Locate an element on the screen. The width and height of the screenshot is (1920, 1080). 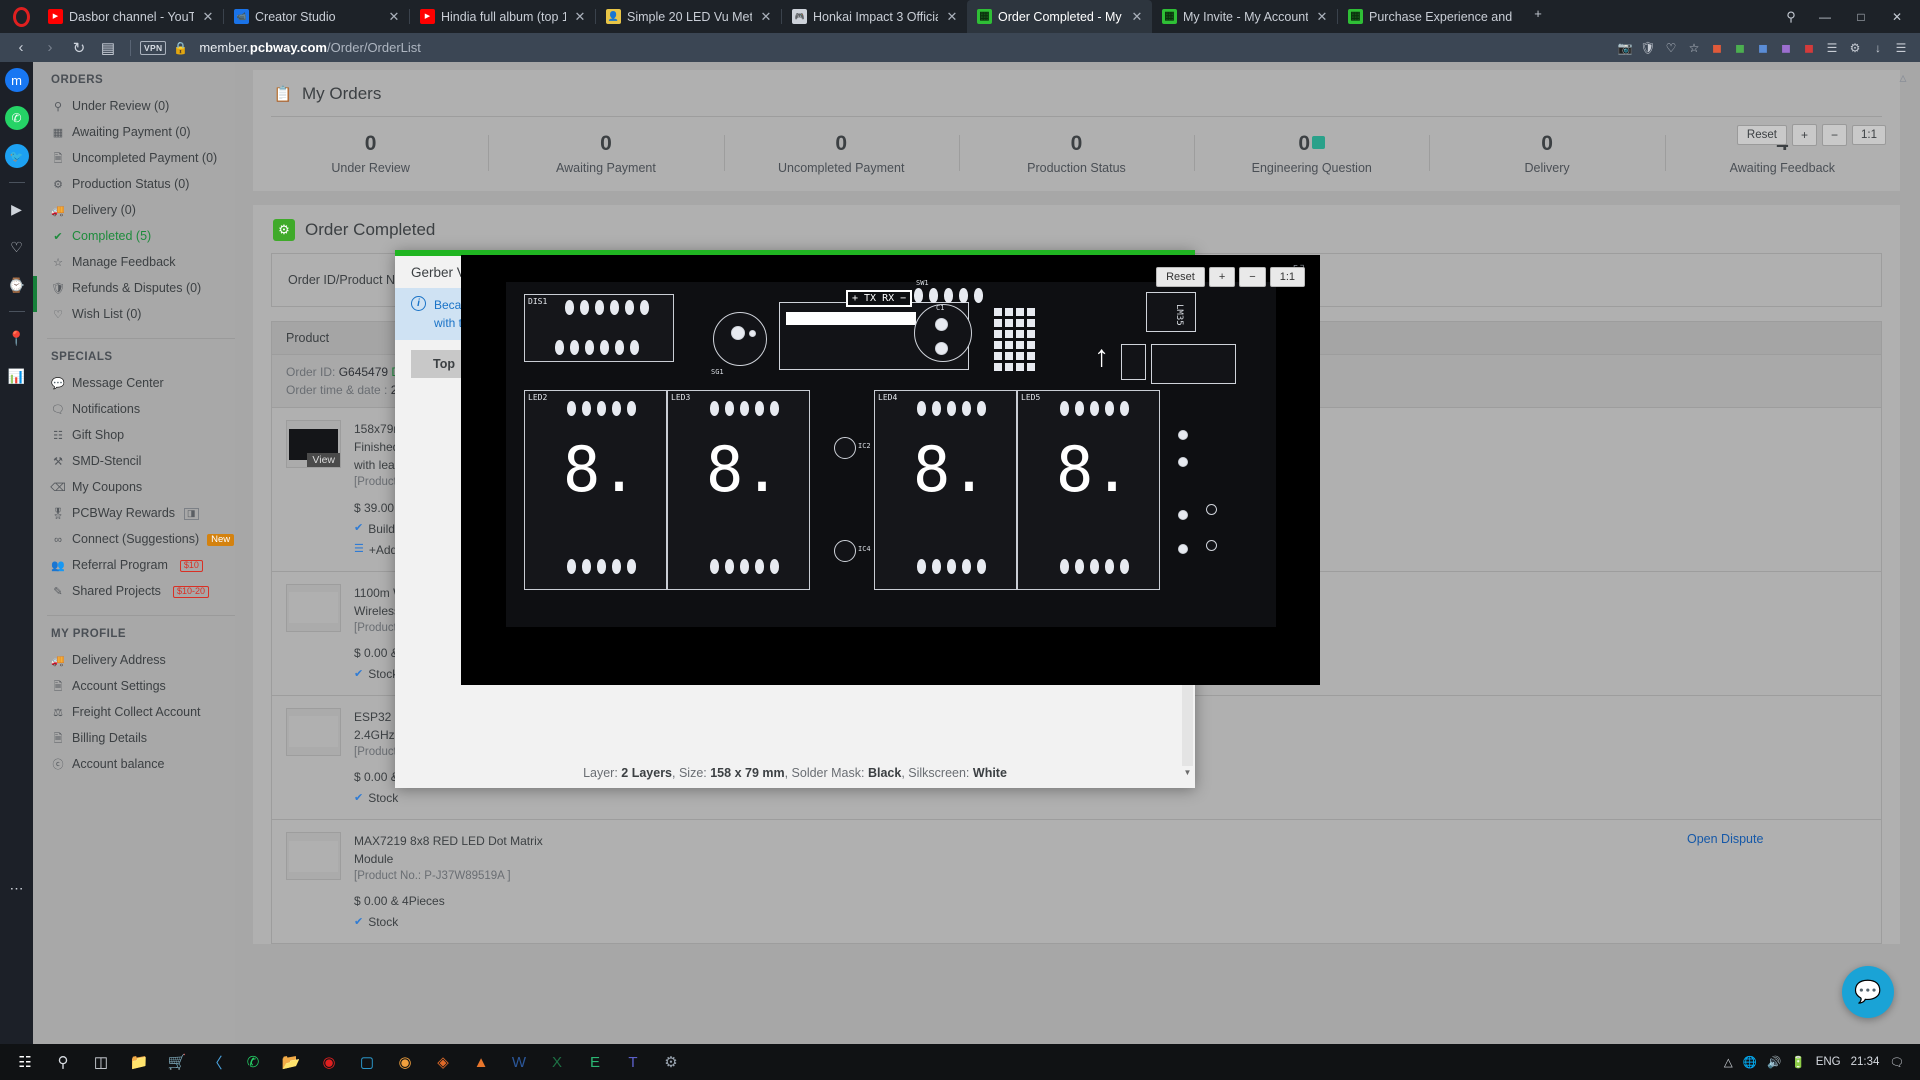
sidebar-item-shared-projects: ✎ Shared Projects $10-20 is located at coordinates (134, 592).